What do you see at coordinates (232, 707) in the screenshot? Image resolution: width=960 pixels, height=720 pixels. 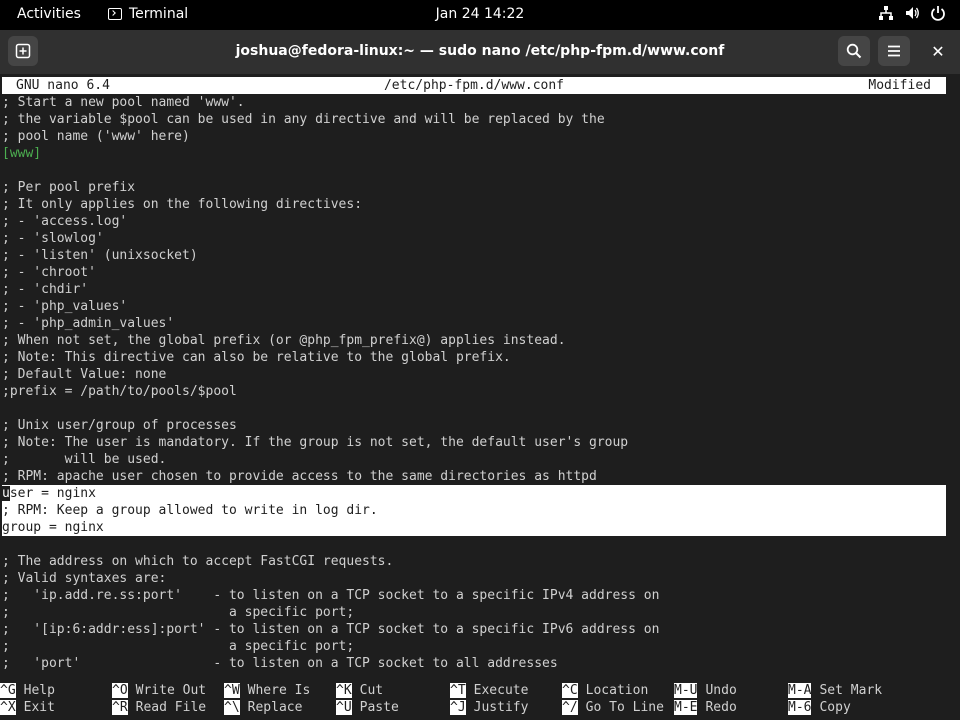 I see `shortcut-key: ^\` at bounding box center [232, 707].